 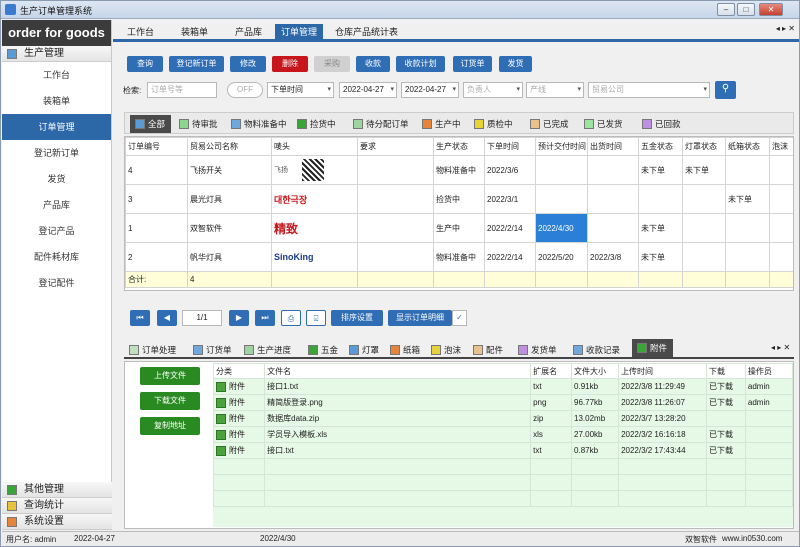 I want to click on detail-tab: 配件, so click(x=488, y=350).